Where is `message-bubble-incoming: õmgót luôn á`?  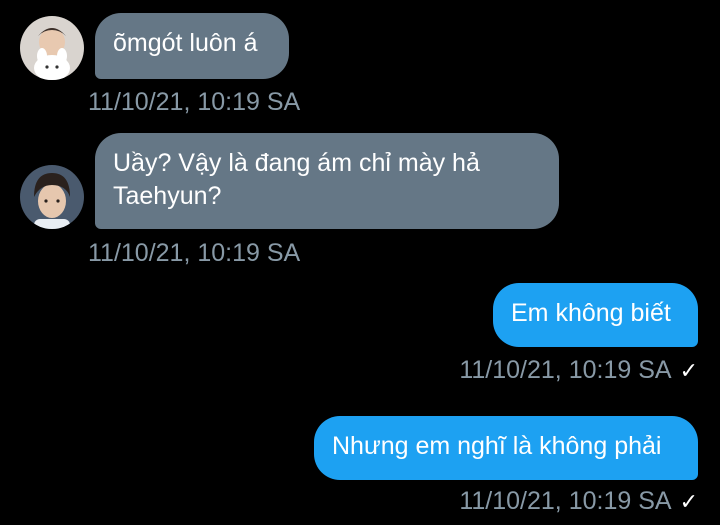
message-bubble-incoming: õmgót luôn á is located at coordinates (192, 46).